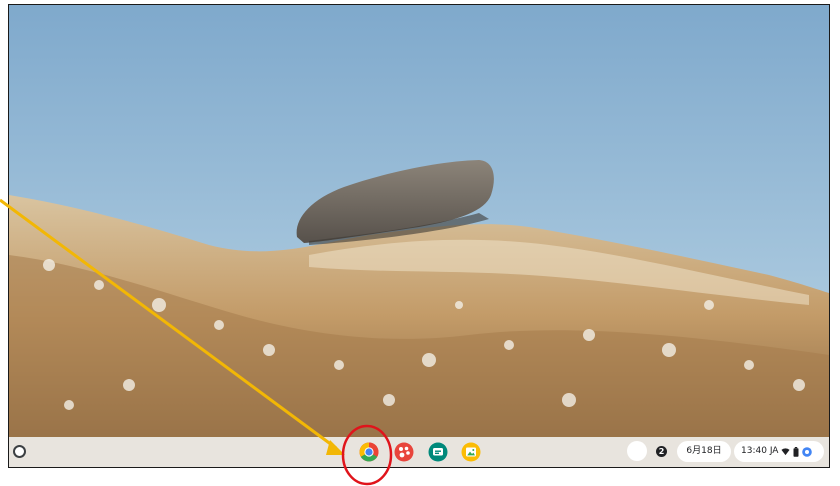  Describe the element at coordinates (785, 452) in the screenshot. I see `wifi-icon` at that location.